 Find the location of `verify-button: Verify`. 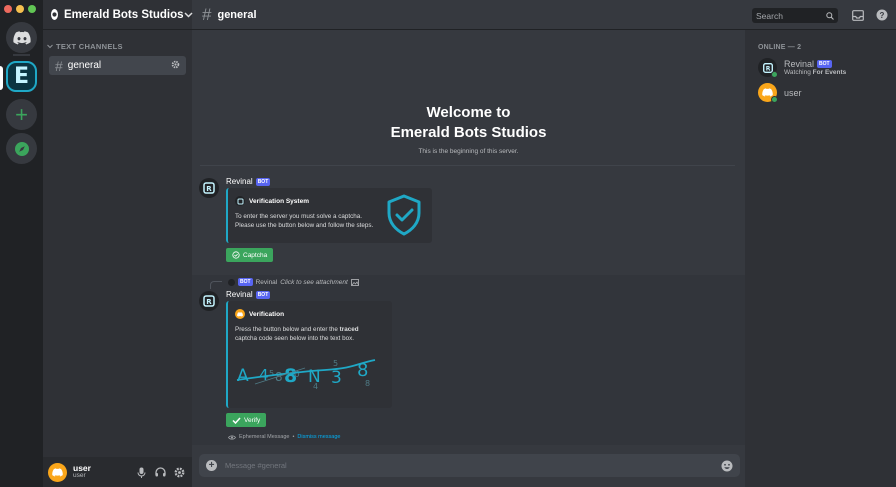

verify-button: Verify is located at coordinates (246, 420).